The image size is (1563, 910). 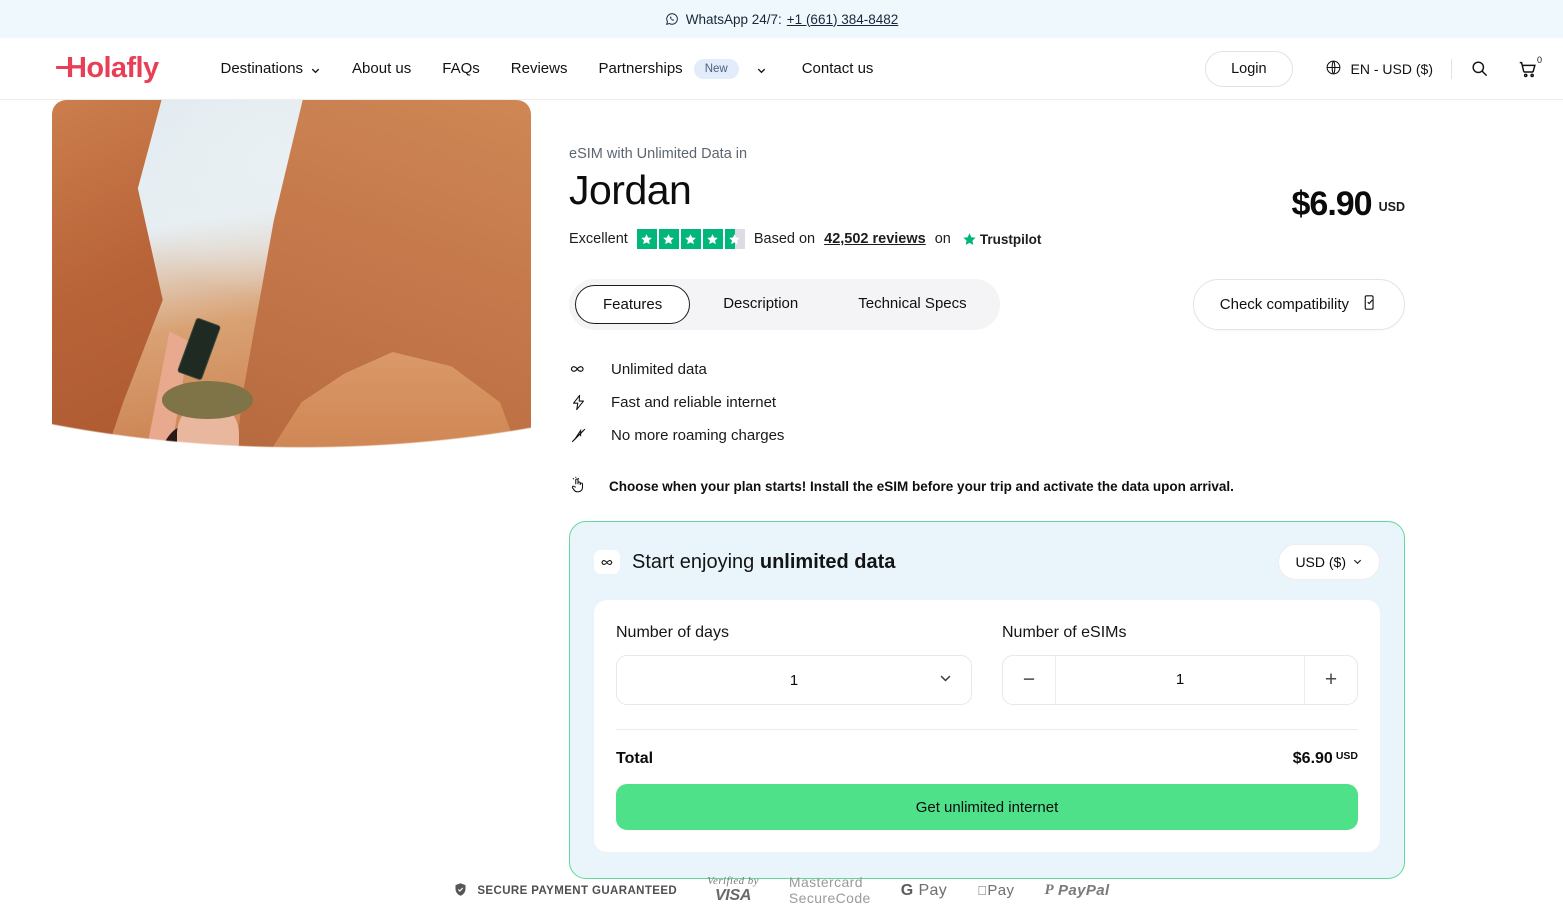 What do you see at coordinates (760, 304) in the screenshot?
I see `tab-description: Description` at bounding box center [760, 304].